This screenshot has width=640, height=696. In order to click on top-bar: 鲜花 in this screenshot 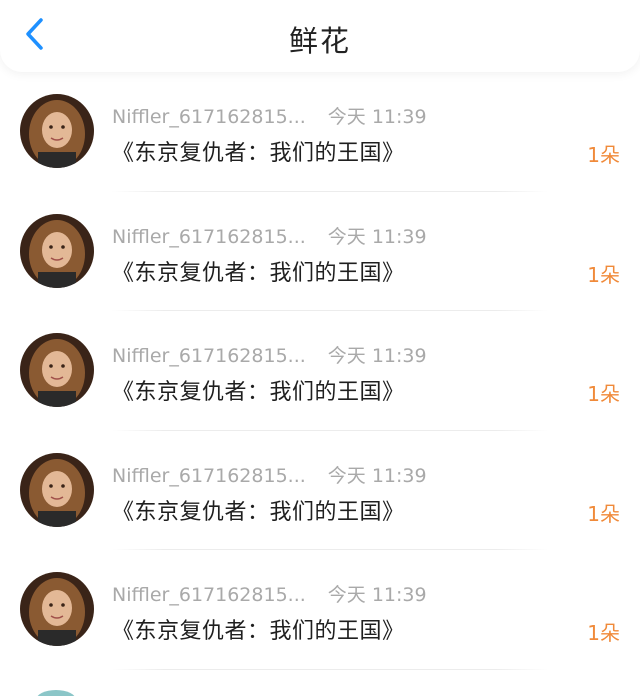, I will do `click(320, 36)`.